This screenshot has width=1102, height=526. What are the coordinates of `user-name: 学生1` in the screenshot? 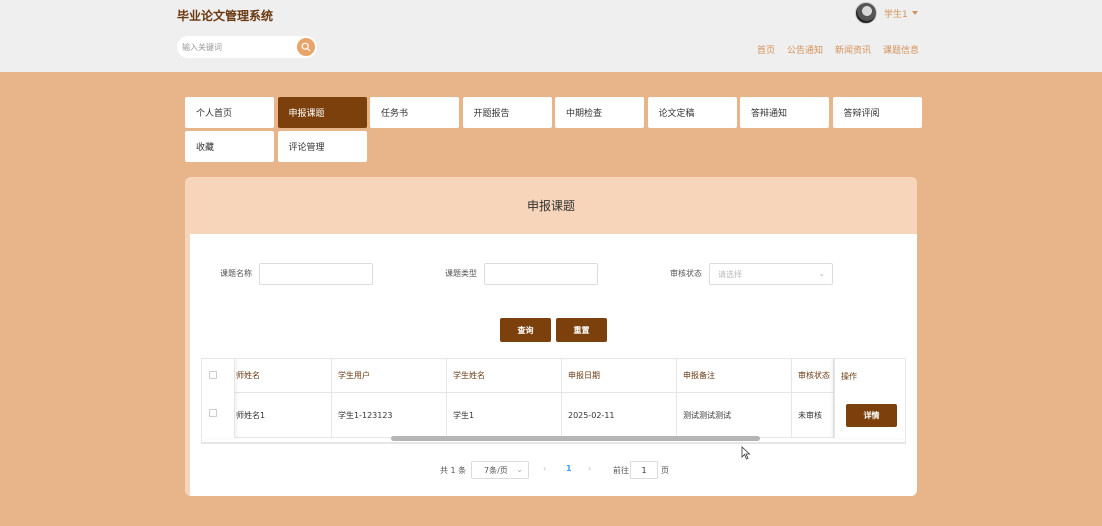 It's located at (896, 13).